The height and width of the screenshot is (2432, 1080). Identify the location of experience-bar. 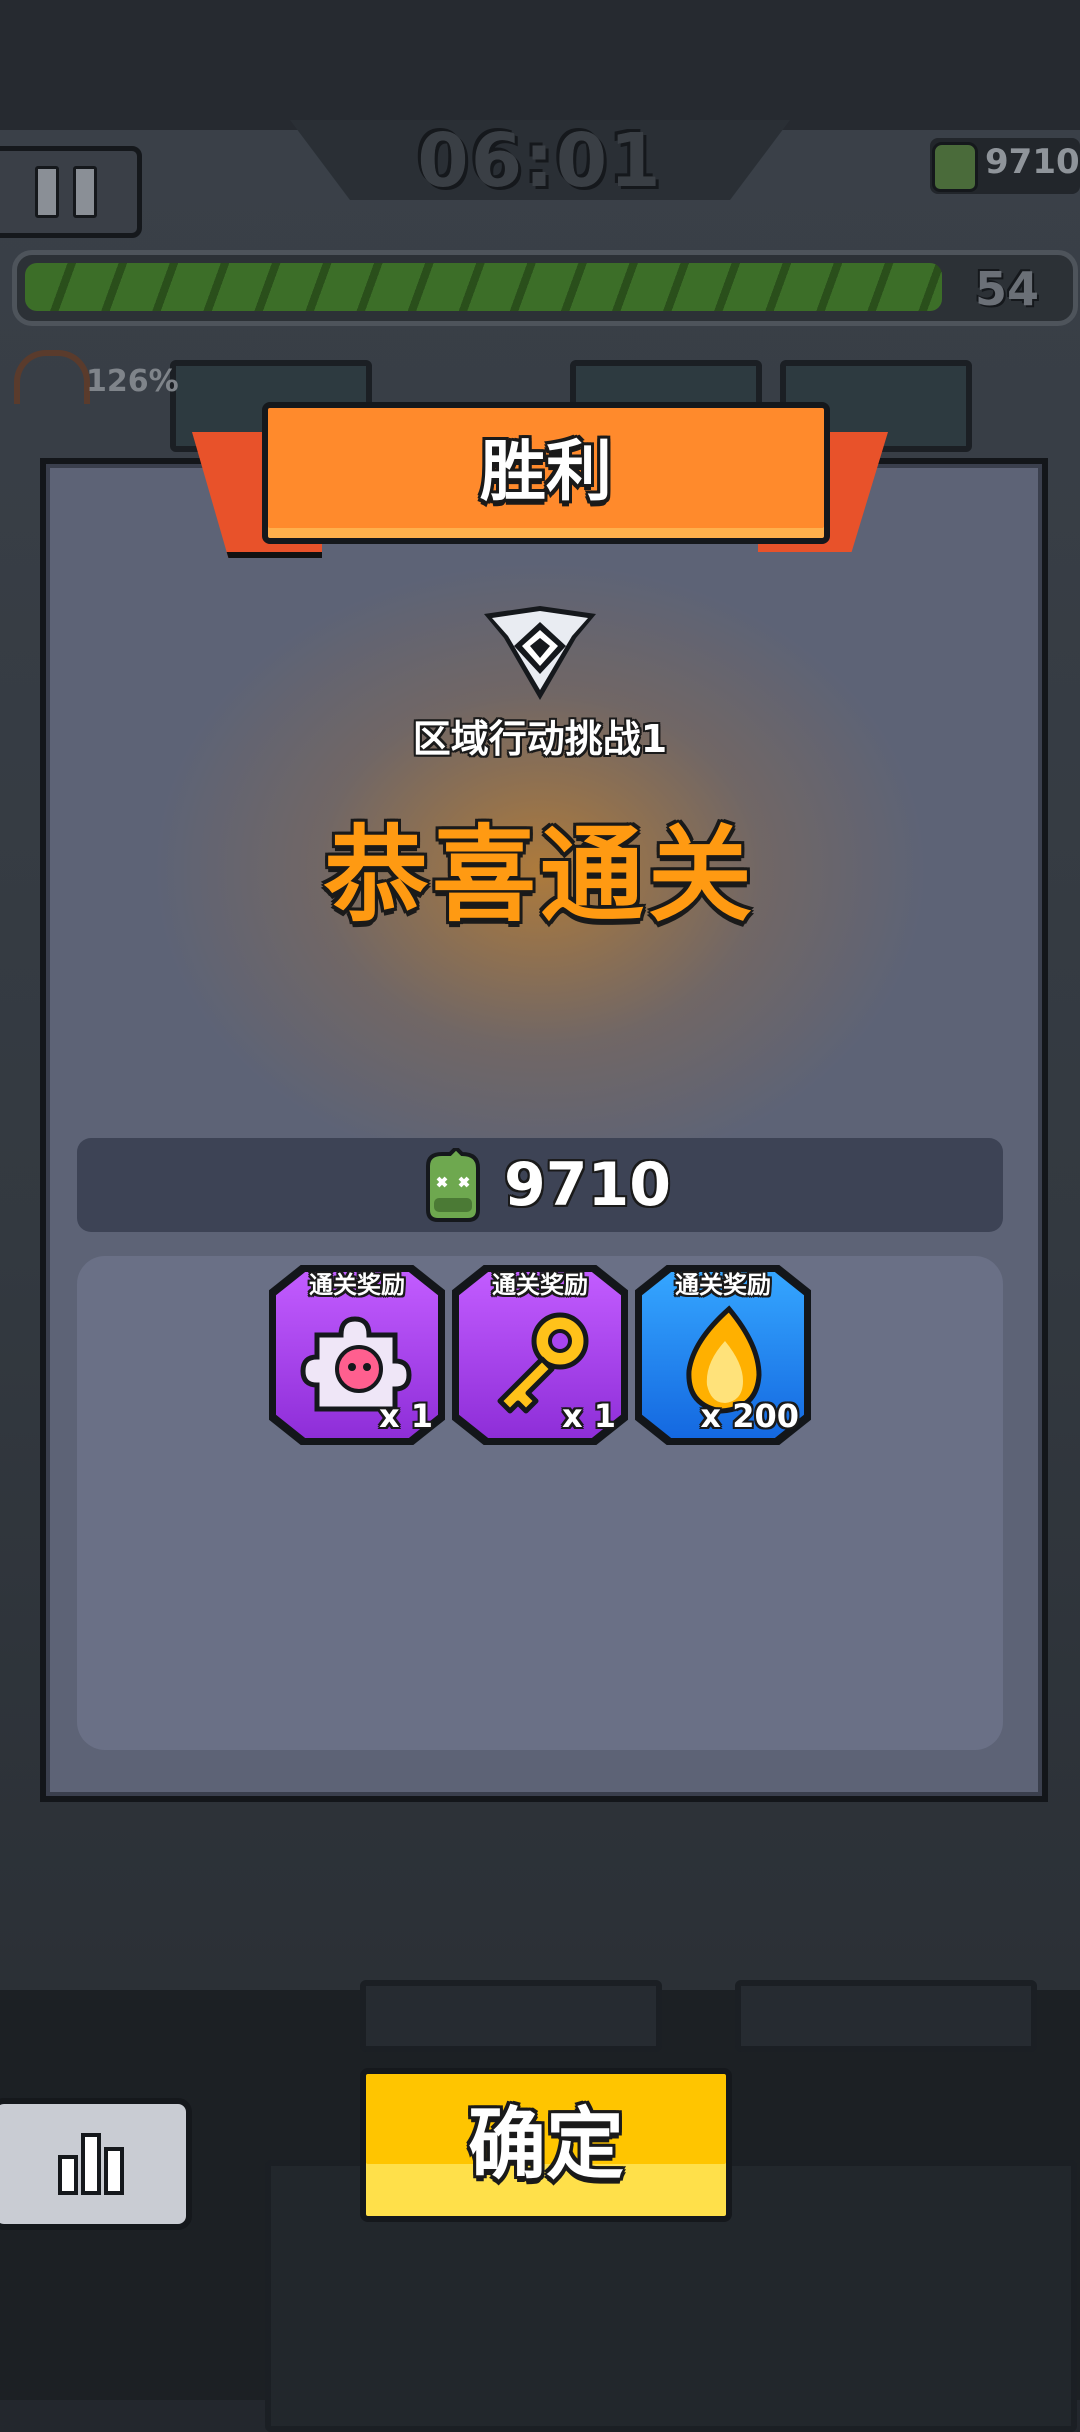
(545, 288).